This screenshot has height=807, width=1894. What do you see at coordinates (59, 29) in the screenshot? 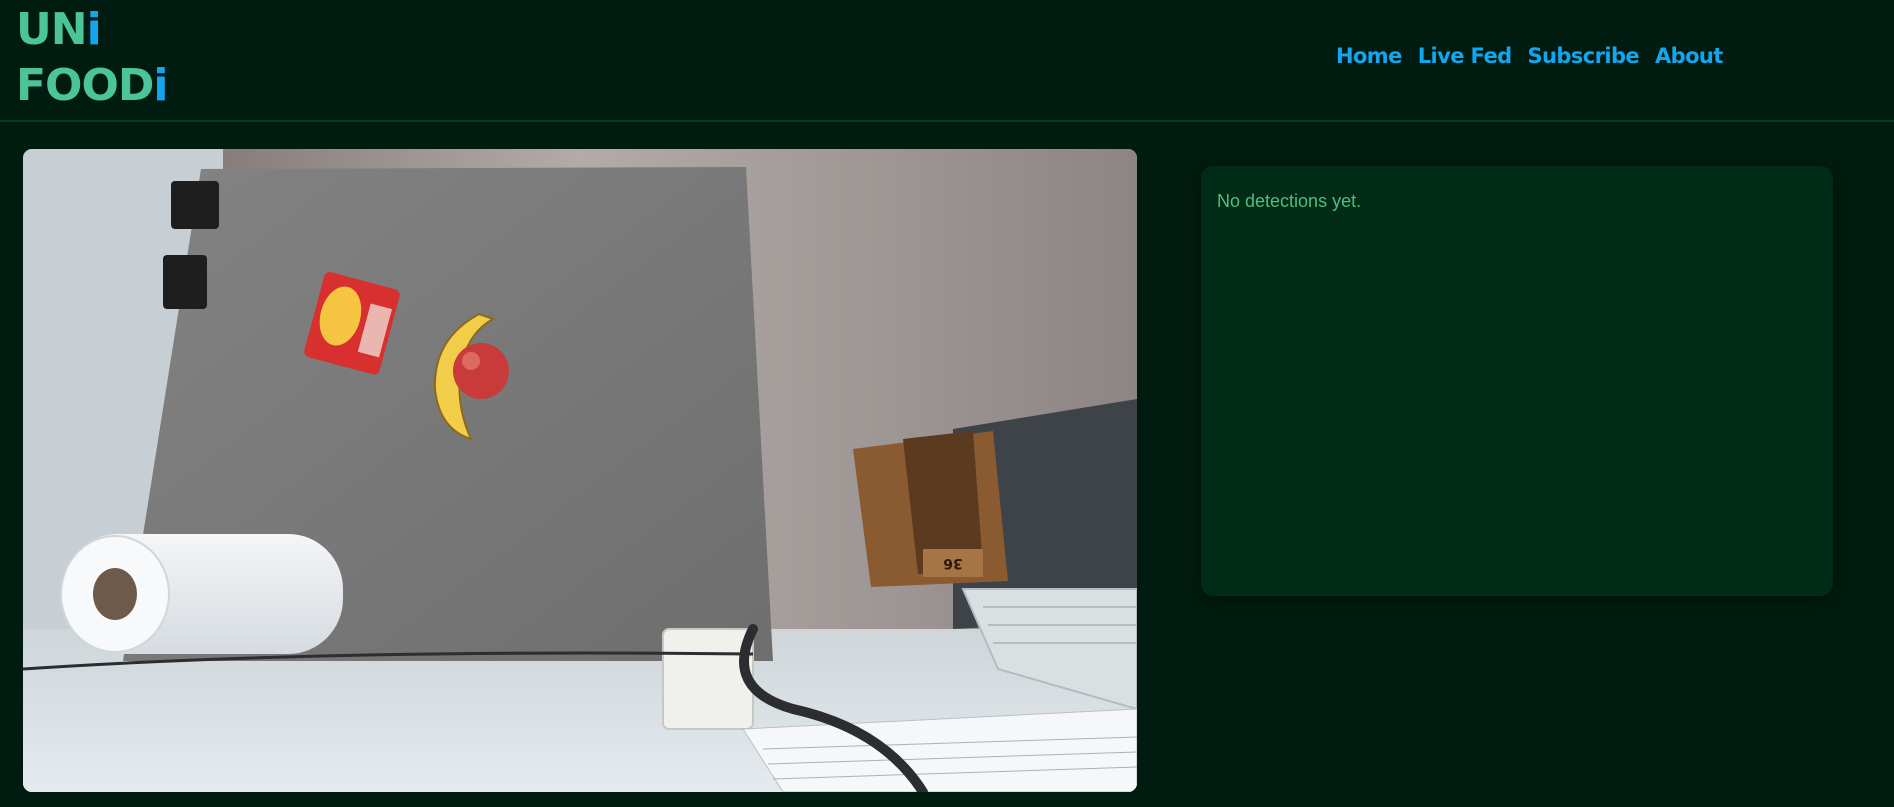
I see `logo-line-1: UNi` at bounding box center [59, 29].